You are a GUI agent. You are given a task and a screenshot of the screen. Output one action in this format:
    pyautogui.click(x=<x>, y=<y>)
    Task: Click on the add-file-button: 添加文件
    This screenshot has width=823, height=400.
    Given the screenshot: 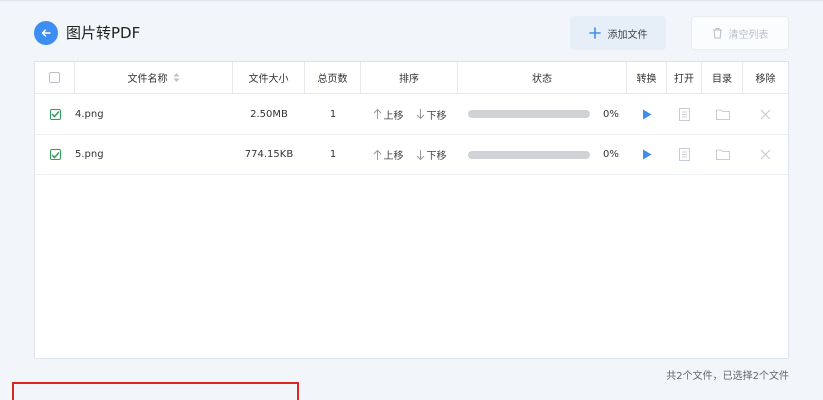 What is the action you would take?
    pyautogui.click(x=618, y=33)
    